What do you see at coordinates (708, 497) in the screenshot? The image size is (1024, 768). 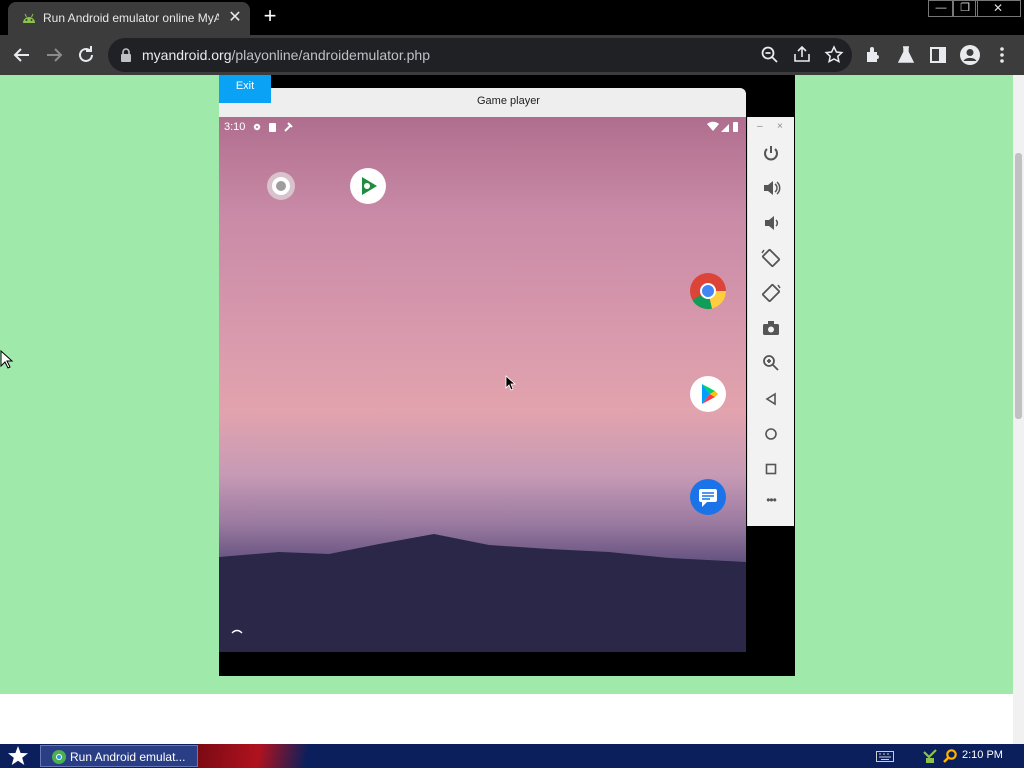 I see `messages-icon` at bounding box center [708, 497].